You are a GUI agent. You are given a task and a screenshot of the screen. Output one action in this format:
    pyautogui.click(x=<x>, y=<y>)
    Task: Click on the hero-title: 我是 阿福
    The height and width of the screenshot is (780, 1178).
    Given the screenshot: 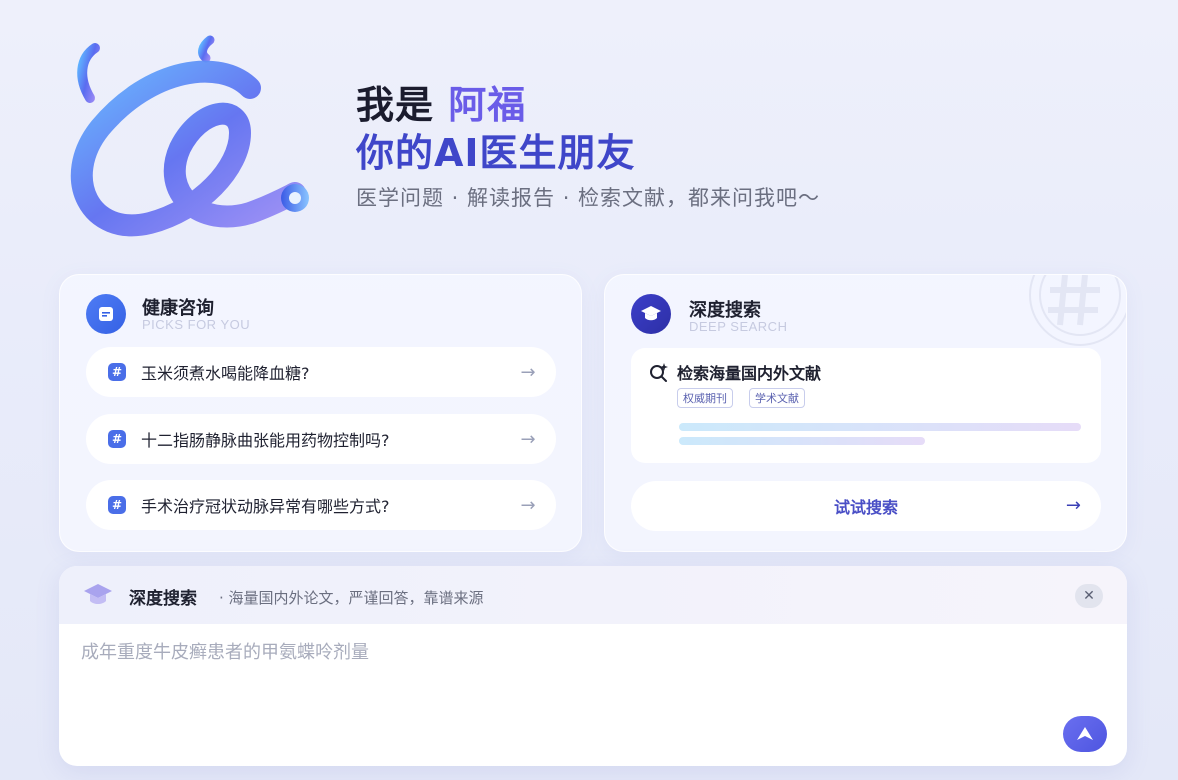 What is the action you would take?
    pyautogui.click(x=441, y=101)
    